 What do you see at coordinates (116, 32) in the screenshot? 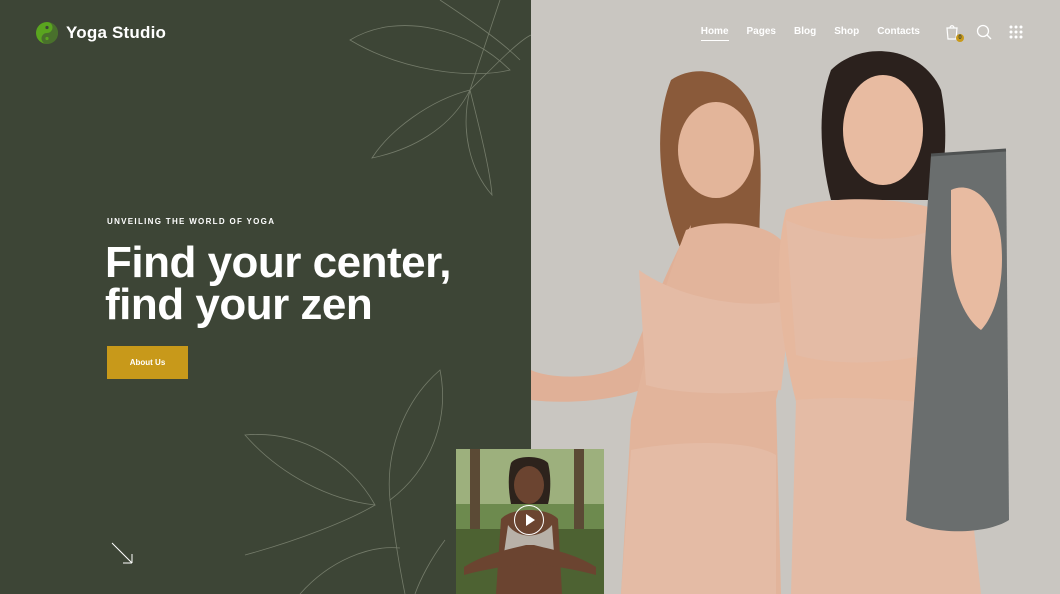
I see `brand-name: Yoga Studio` at bounding box center [116, 32].